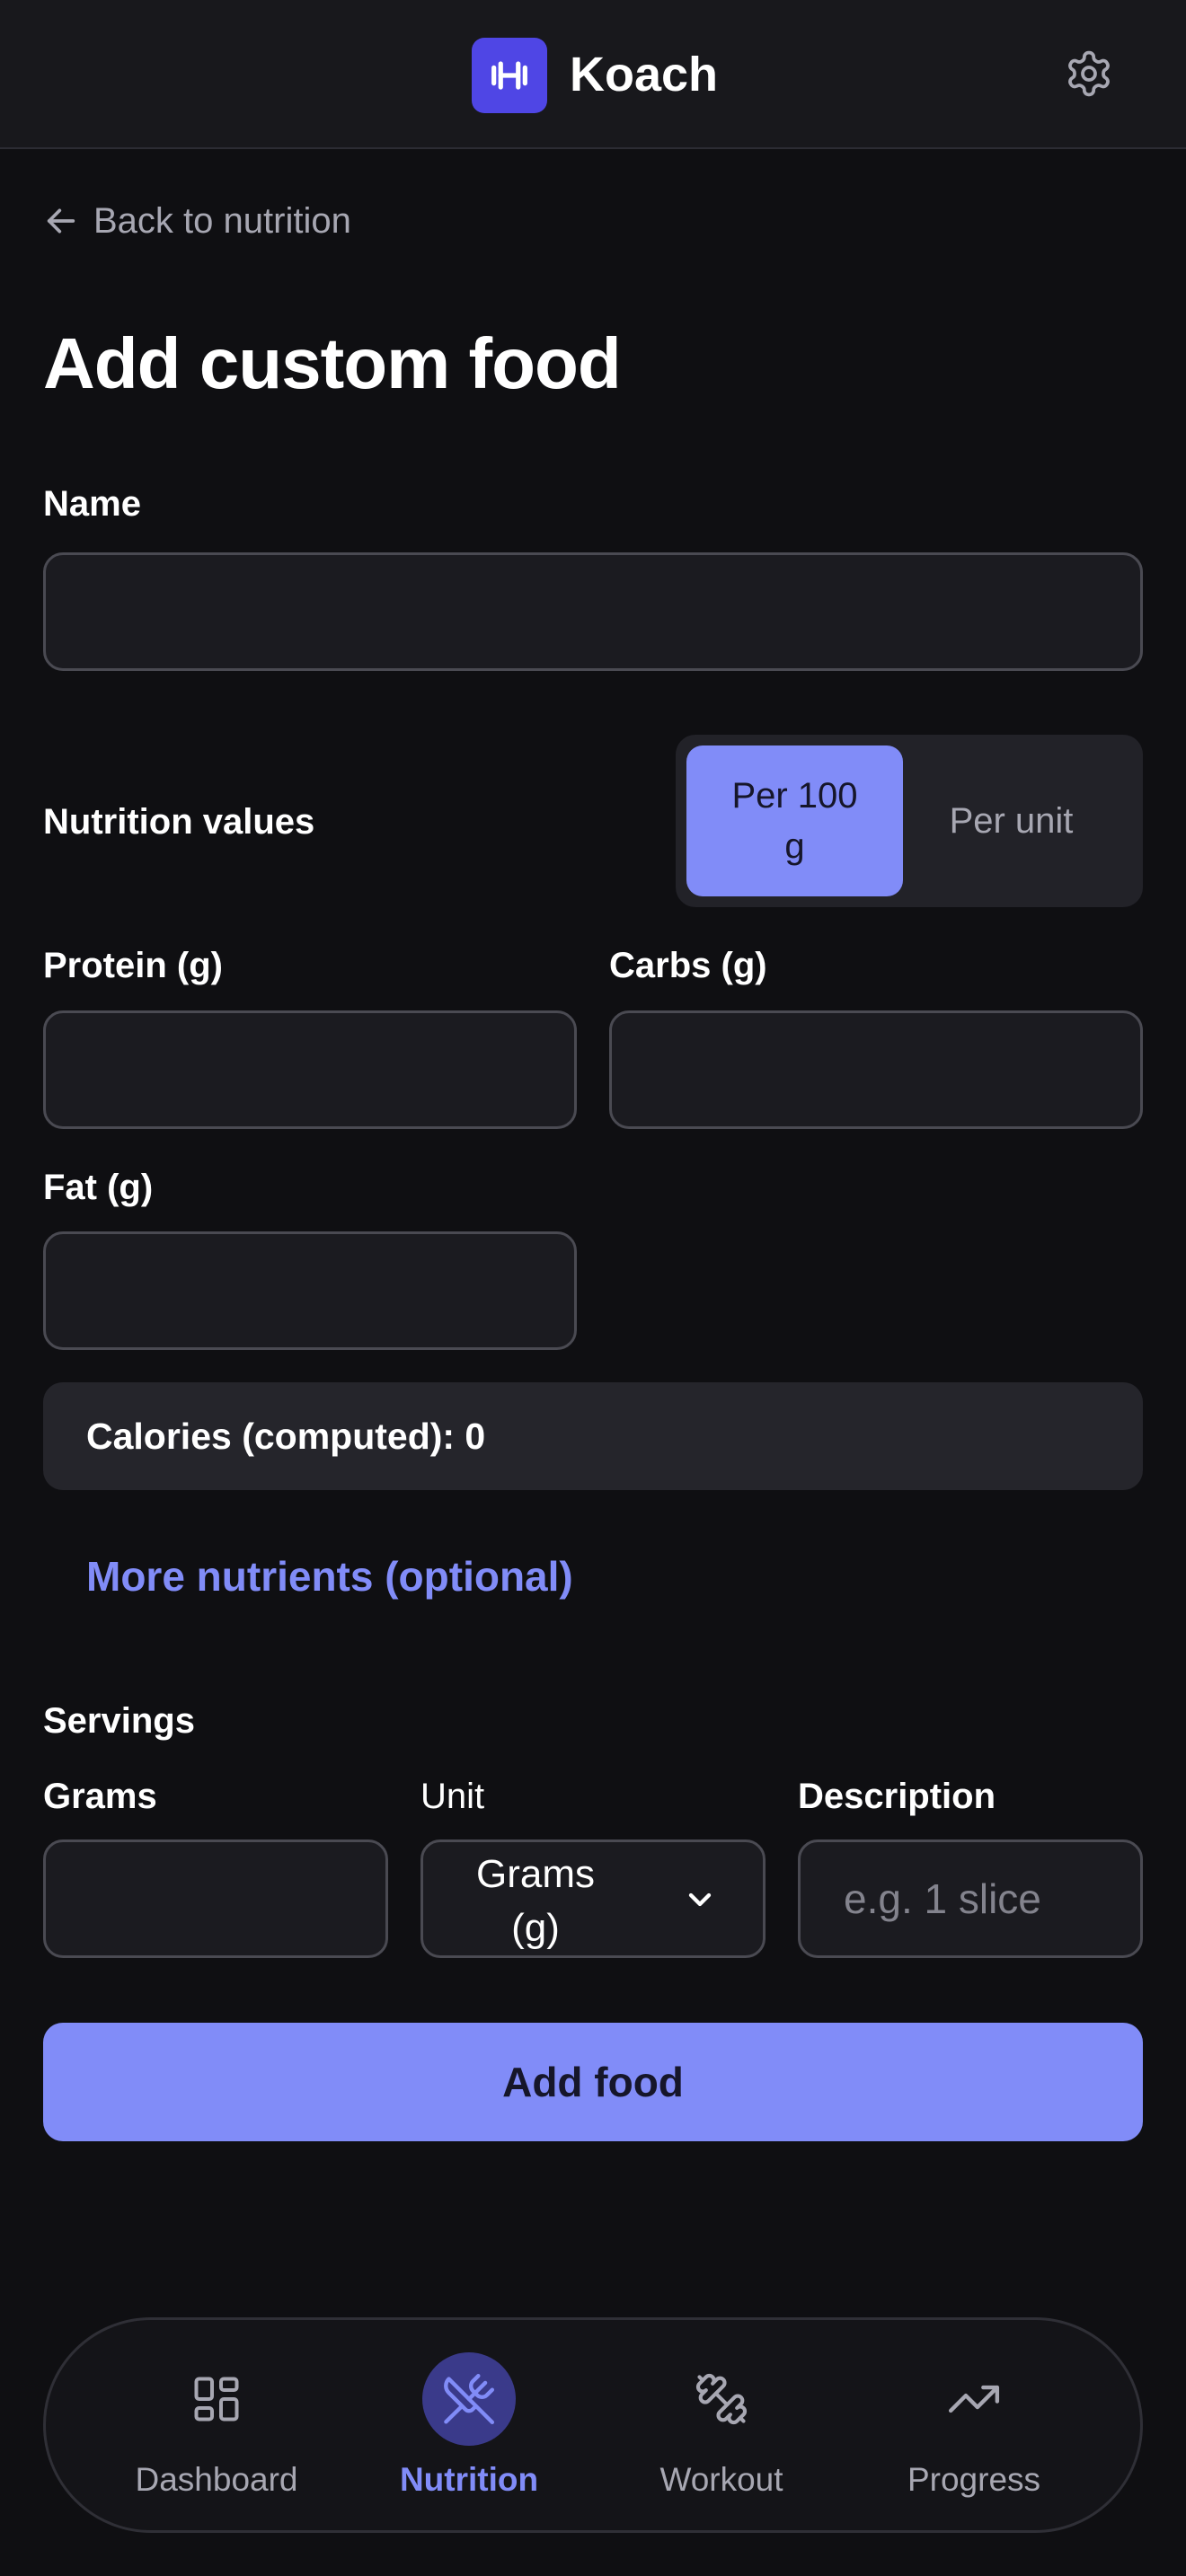  I want to click on app-header: Koach, so click(593, 74).